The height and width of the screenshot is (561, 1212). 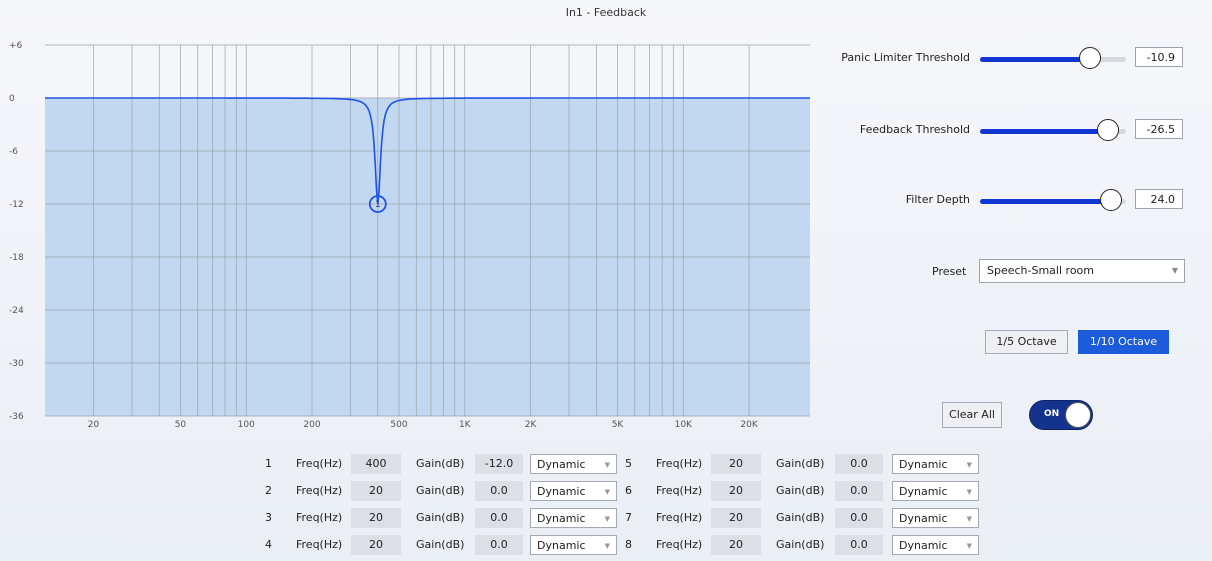 What do you see at coordinates (1159, 199) in the screenshot?
I see `filter-depth-value: 24.0` at bounding box center [1159, 199].